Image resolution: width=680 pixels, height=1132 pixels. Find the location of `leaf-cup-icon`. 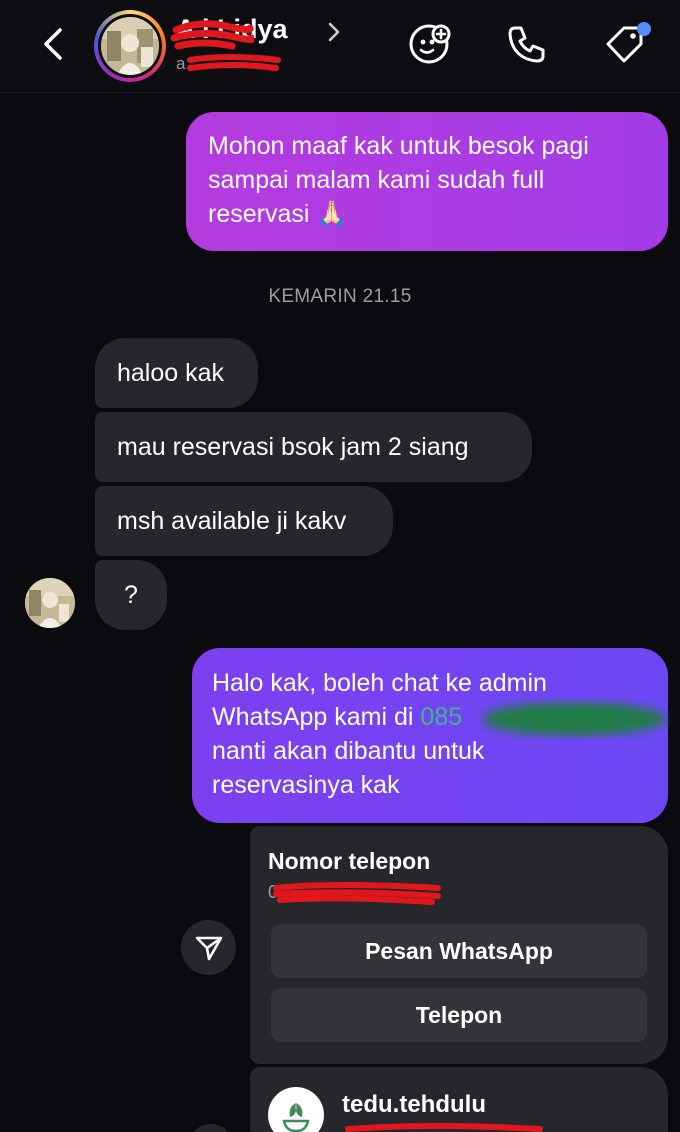

leaf-cup-icon is located at coordinates (296, 1117).